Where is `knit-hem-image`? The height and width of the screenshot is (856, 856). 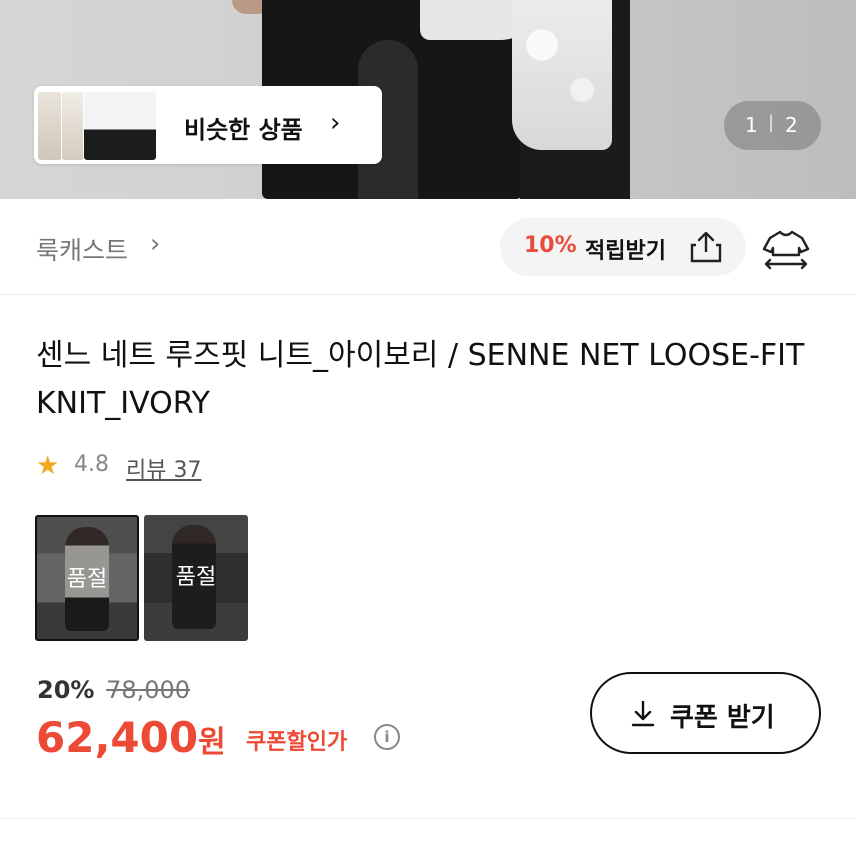 knit-hem-image is located at coordinates (562, 75).